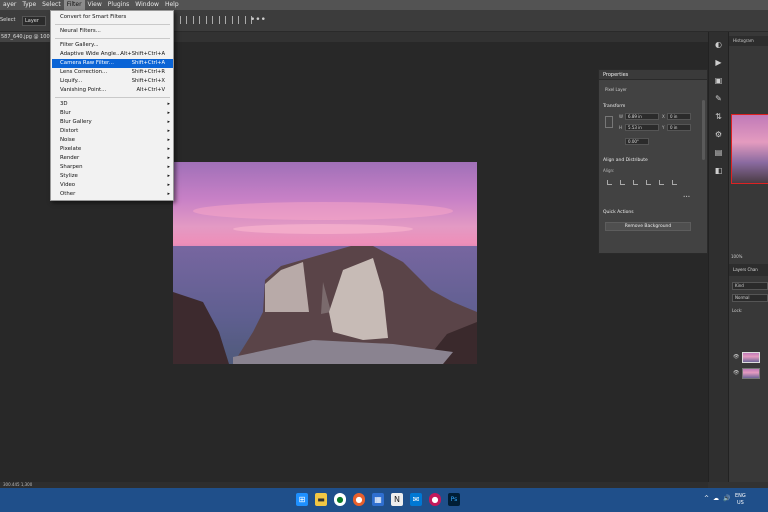  What do you see at coordinates (112, 176) in the screenshot?
I see `menu-item-stylize: Stylize ▸` at bounding box center [112, 176].